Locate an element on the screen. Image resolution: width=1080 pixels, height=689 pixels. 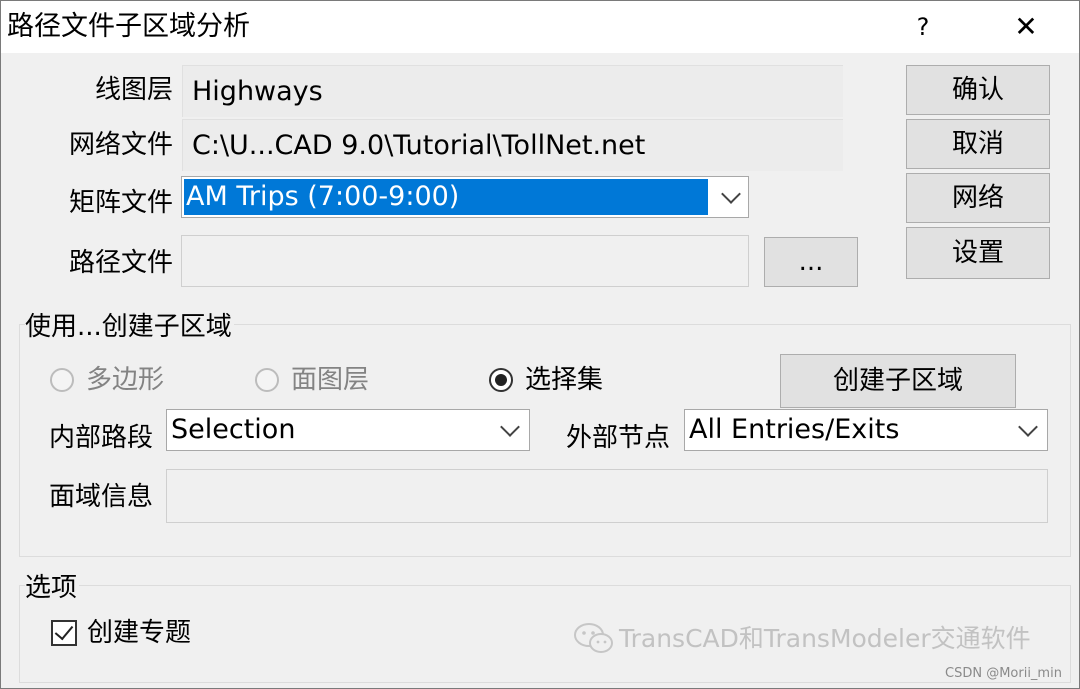
radio-polygon is located at coordinates (62, 380).